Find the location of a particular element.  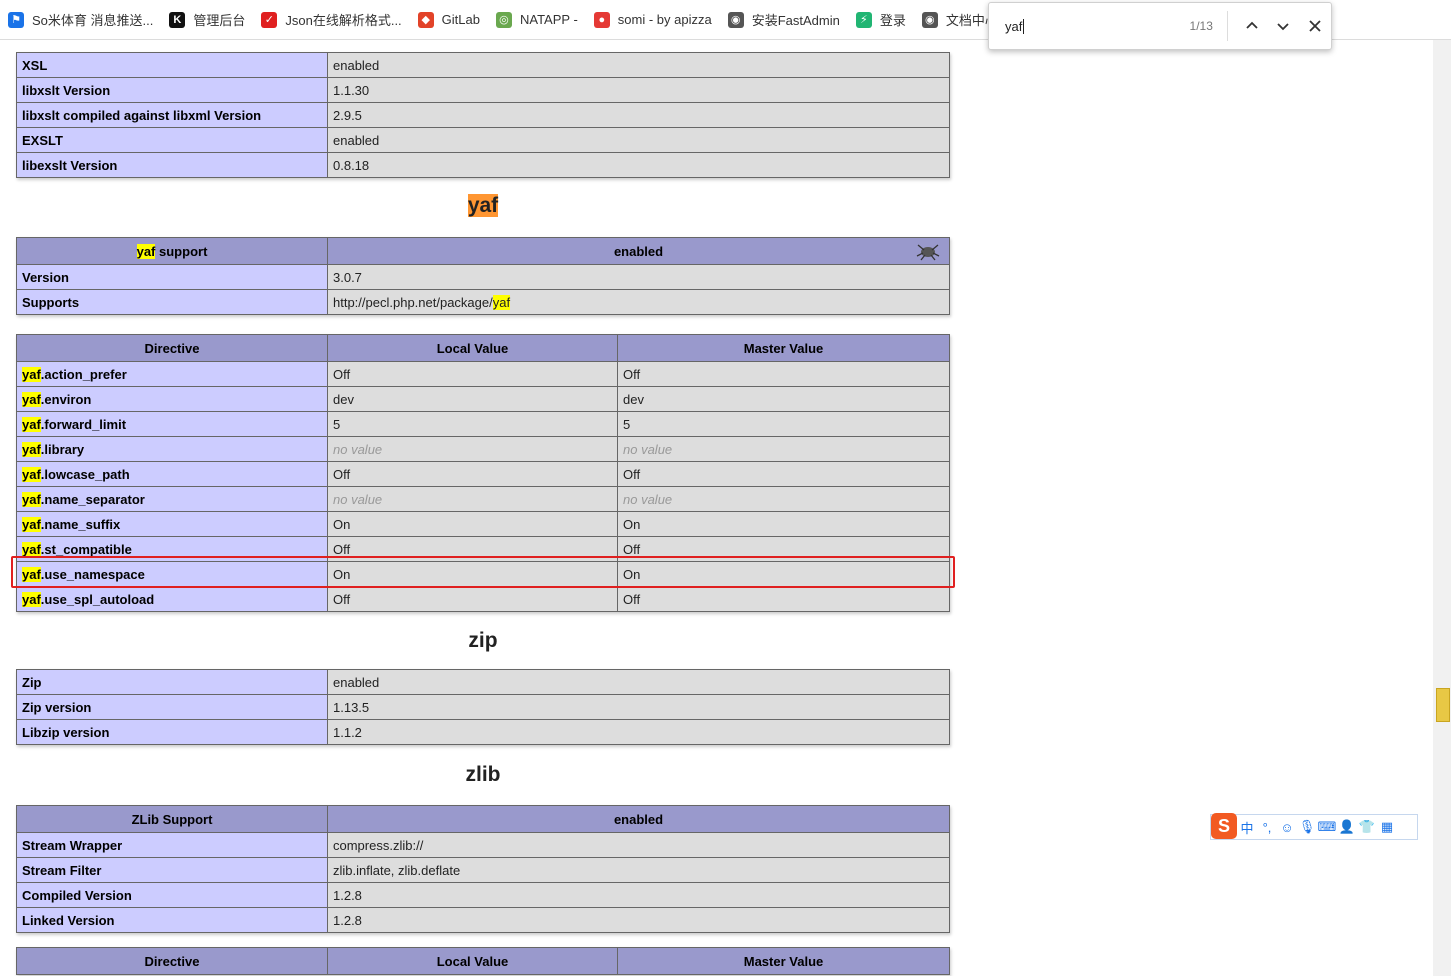

find-close-button is located at coordinates (1315, 26).